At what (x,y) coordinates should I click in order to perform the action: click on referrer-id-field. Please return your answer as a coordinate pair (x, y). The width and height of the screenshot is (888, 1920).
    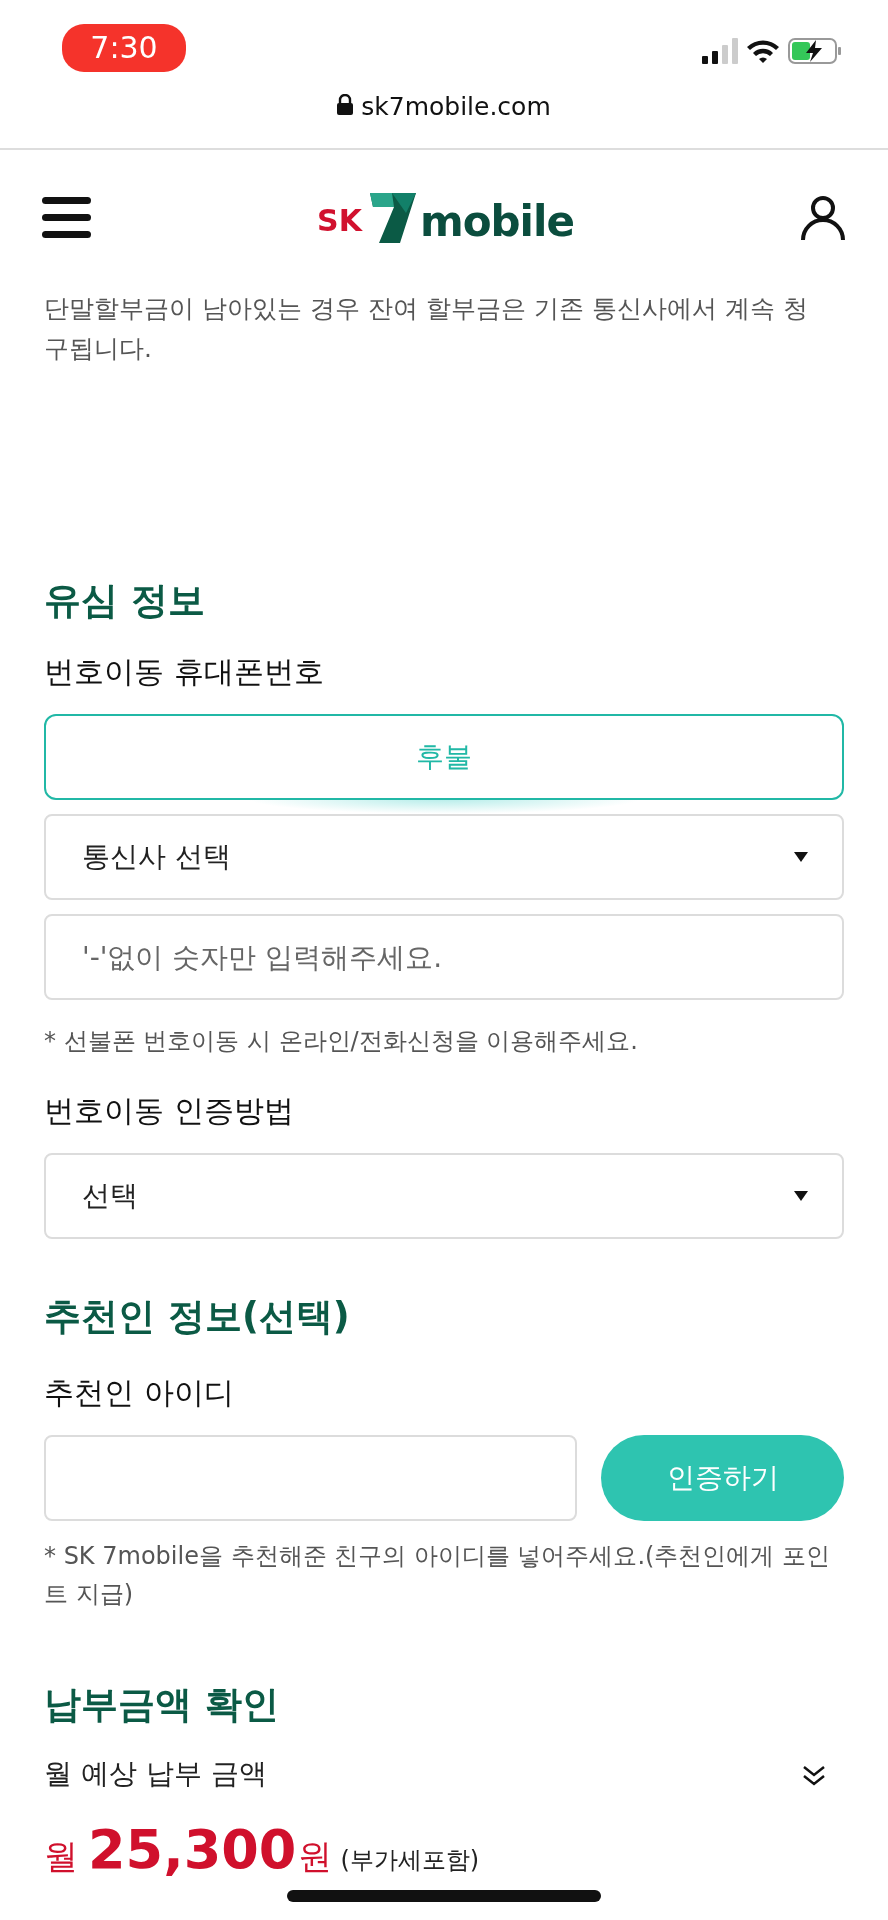
    Looking at the image, I should click on (310, 1477).